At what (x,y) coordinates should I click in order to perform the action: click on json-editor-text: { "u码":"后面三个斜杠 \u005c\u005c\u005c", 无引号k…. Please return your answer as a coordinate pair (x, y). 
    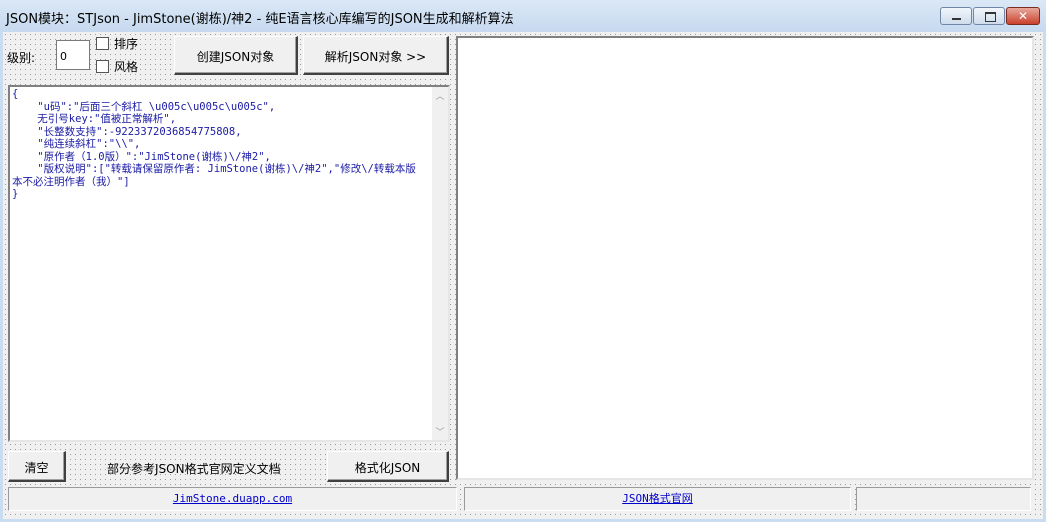
    Looking at the image, I should click on (217, 144).